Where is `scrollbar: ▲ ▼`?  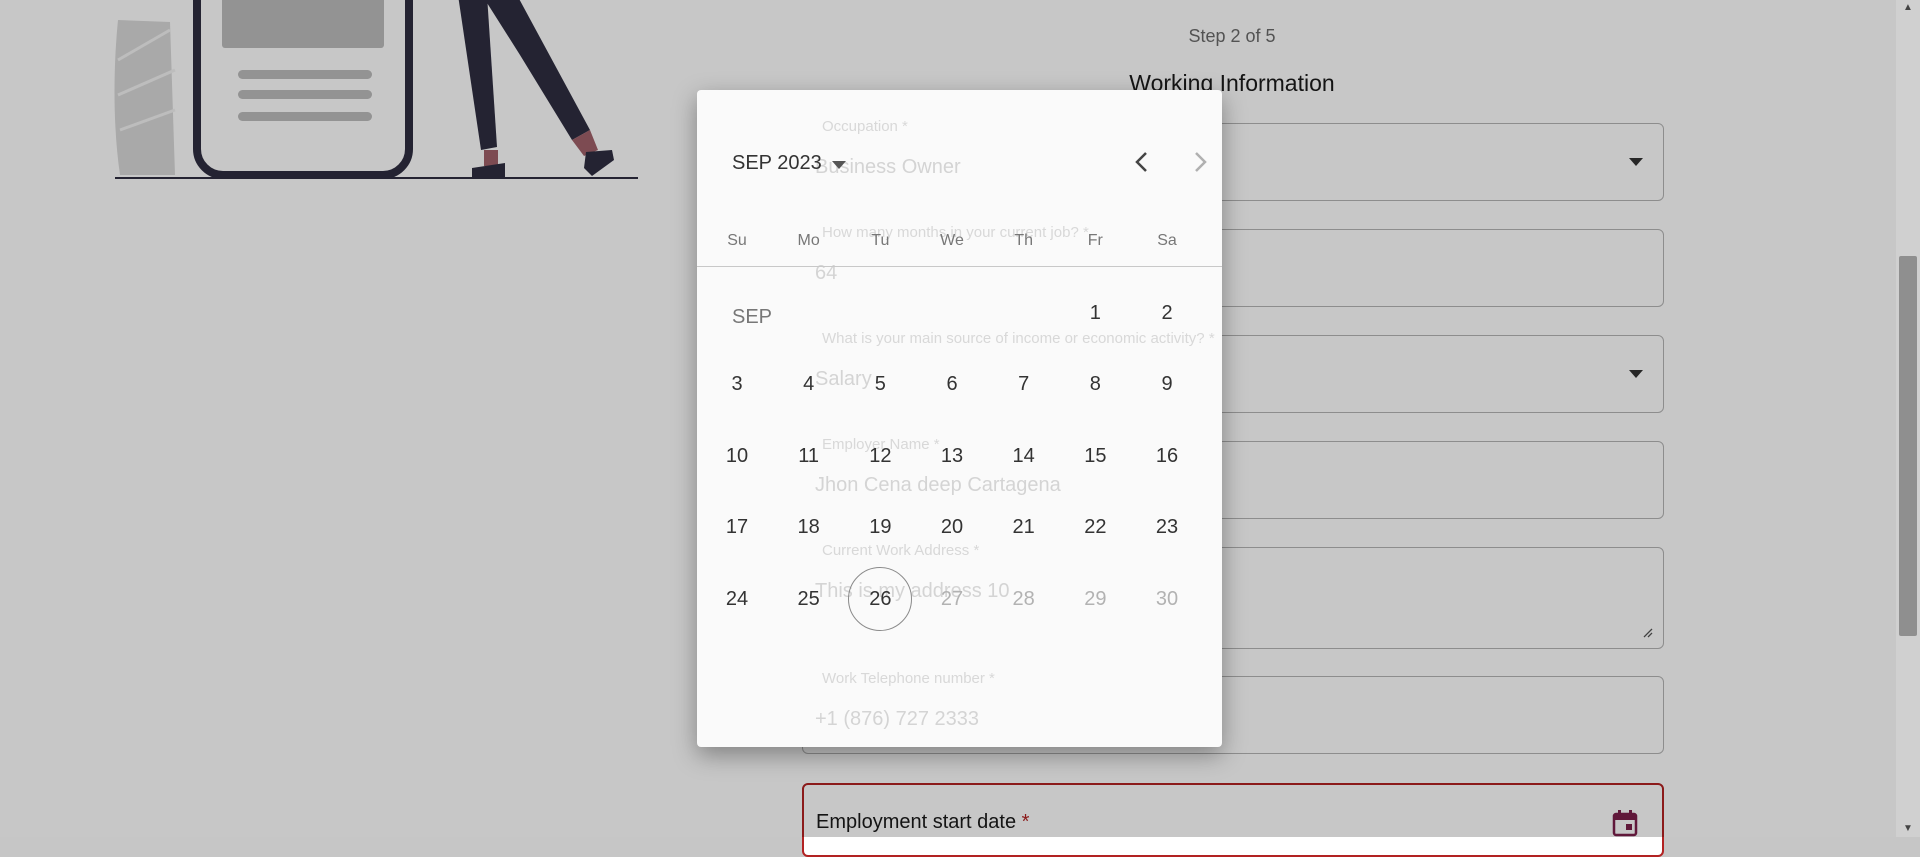 scrollbar: ▲ ▼ is located at coordinates (1908, 418).